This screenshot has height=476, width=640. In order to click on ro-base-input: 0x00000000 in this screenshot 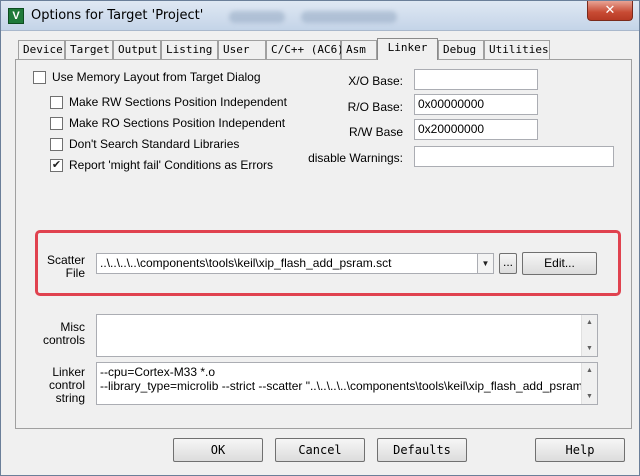, I will do `click(476, 104)`.